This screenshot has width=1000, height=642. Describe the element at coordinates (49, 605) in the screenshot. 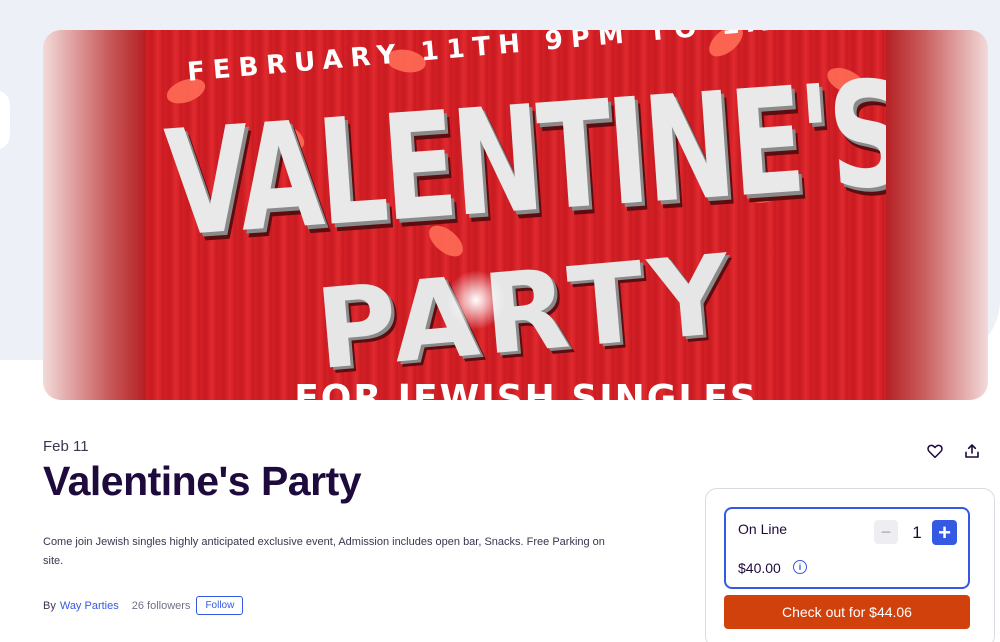

I see `by-prefix: By` at that location.